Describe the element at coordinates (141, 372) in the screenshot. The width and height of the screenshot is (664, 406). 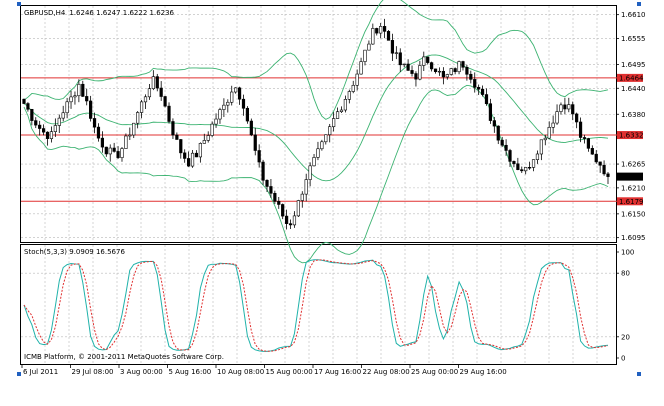
I see `time-label: 3 Aug 00:00` at that location.